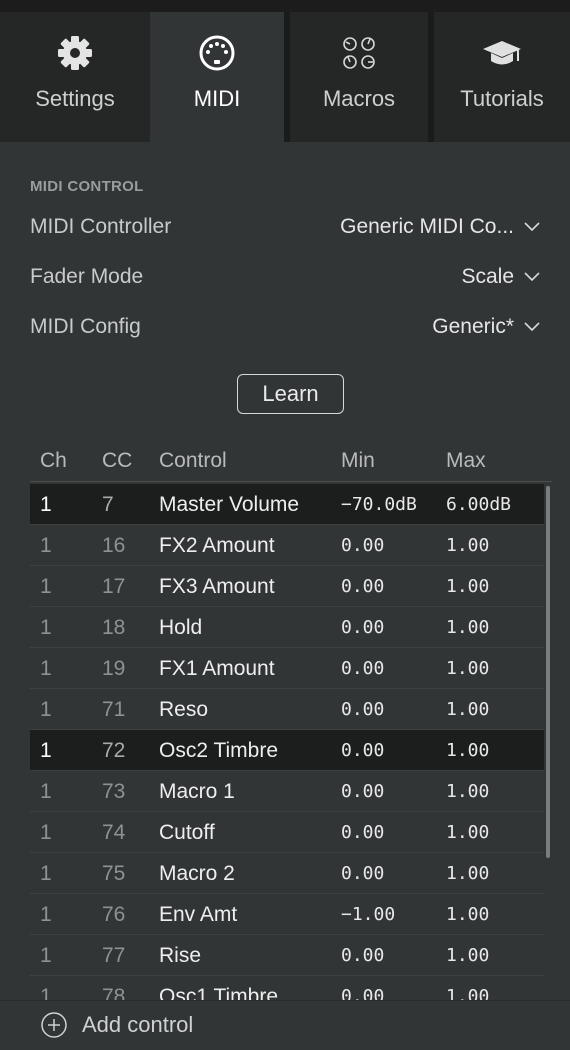  Describe the element at coordinates (287, 750) in the screenshot. I see `table-row: 1 72 Osc2 Timbre 0.00 1.00` at that location.